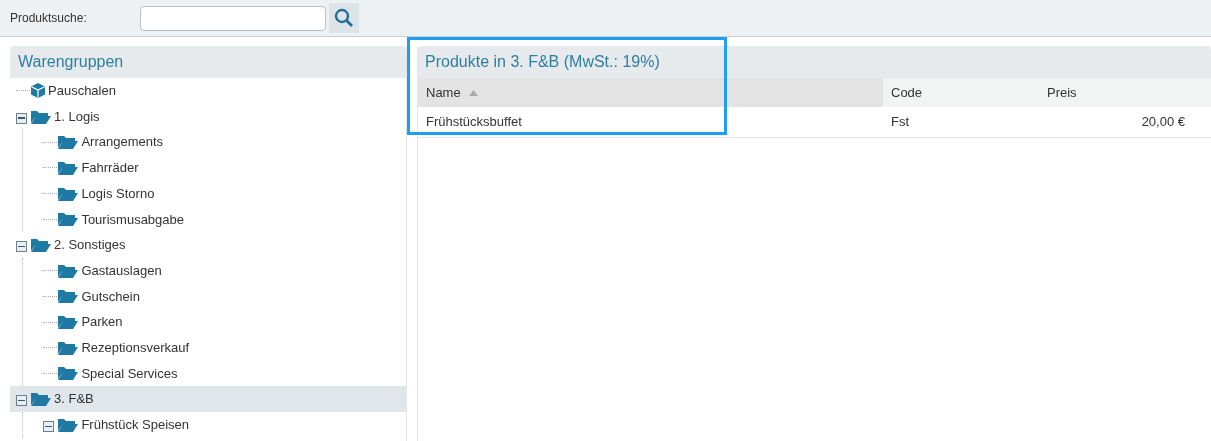  What do you see at coordinates (49, 18) in the screenshot?
I see `search-label: Produktsuche:` at bounding box center [49, 18].